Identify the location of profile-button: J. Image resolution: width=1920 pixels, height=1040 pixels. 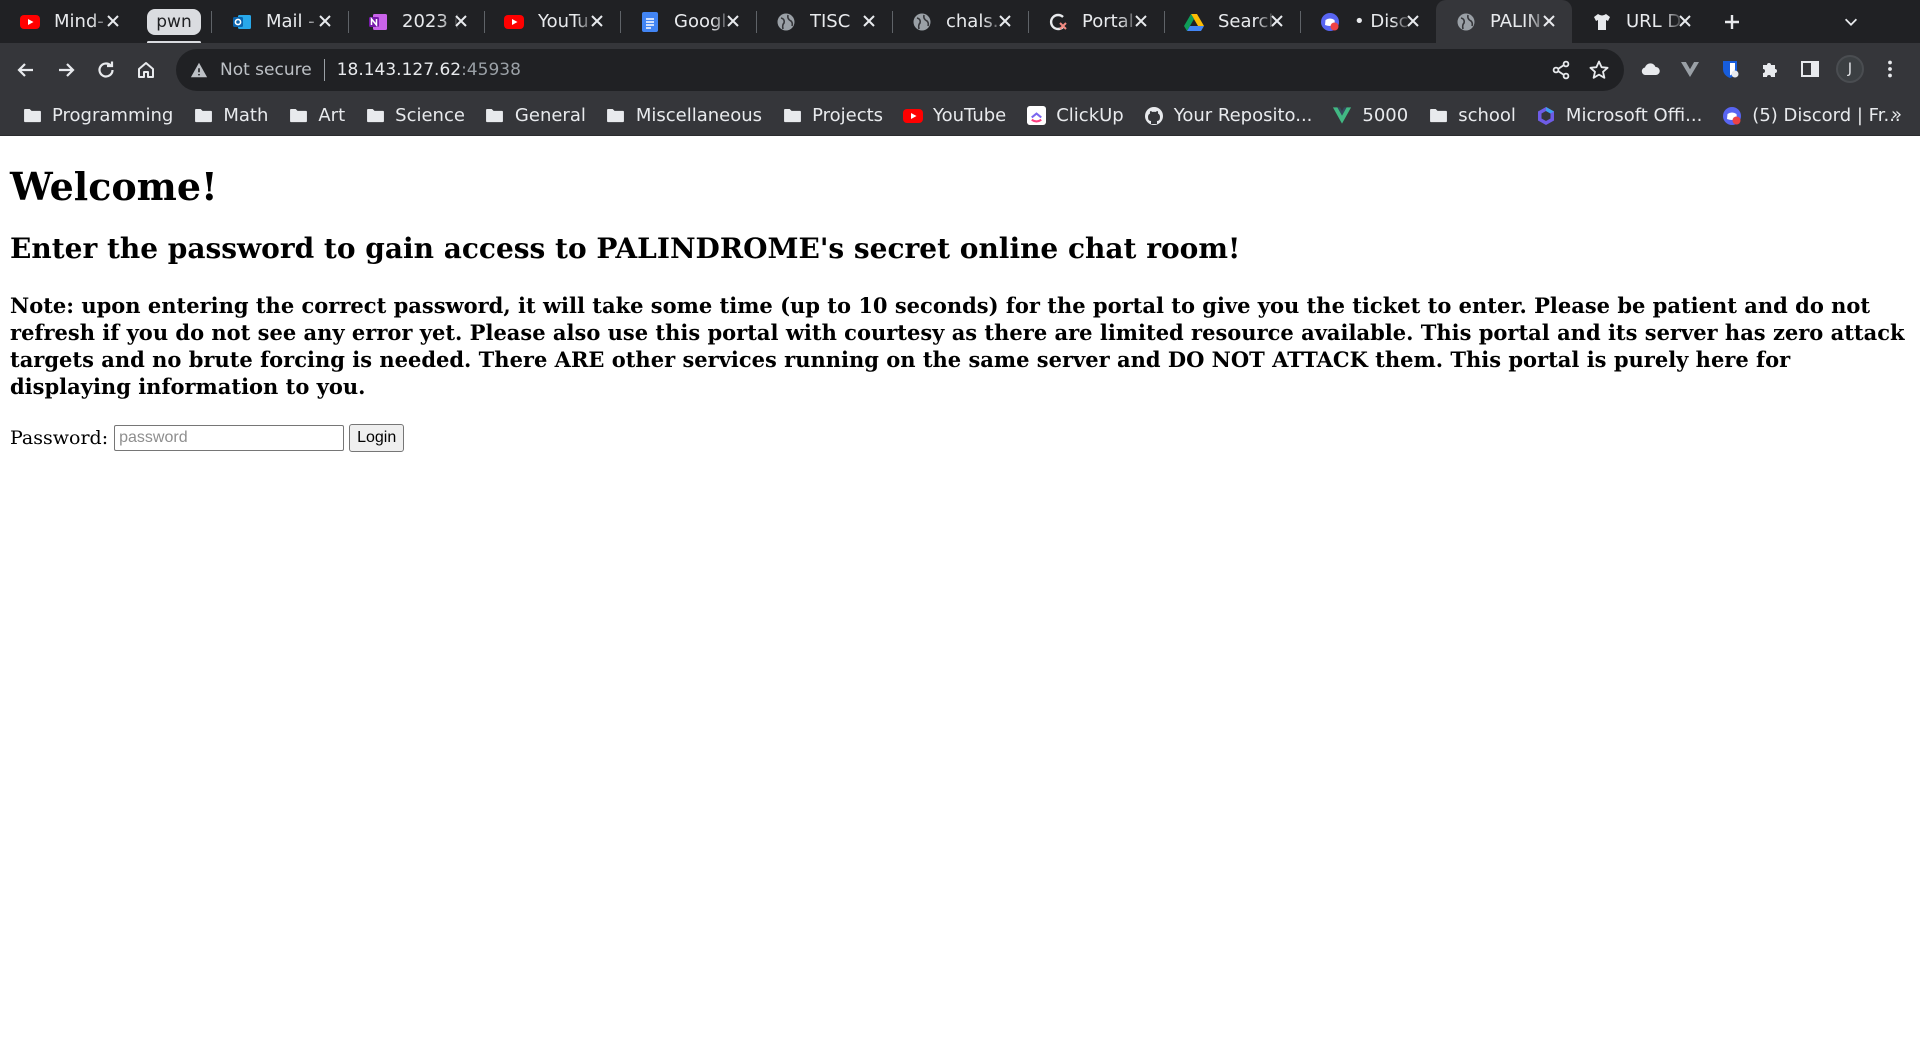
(1850, 69).